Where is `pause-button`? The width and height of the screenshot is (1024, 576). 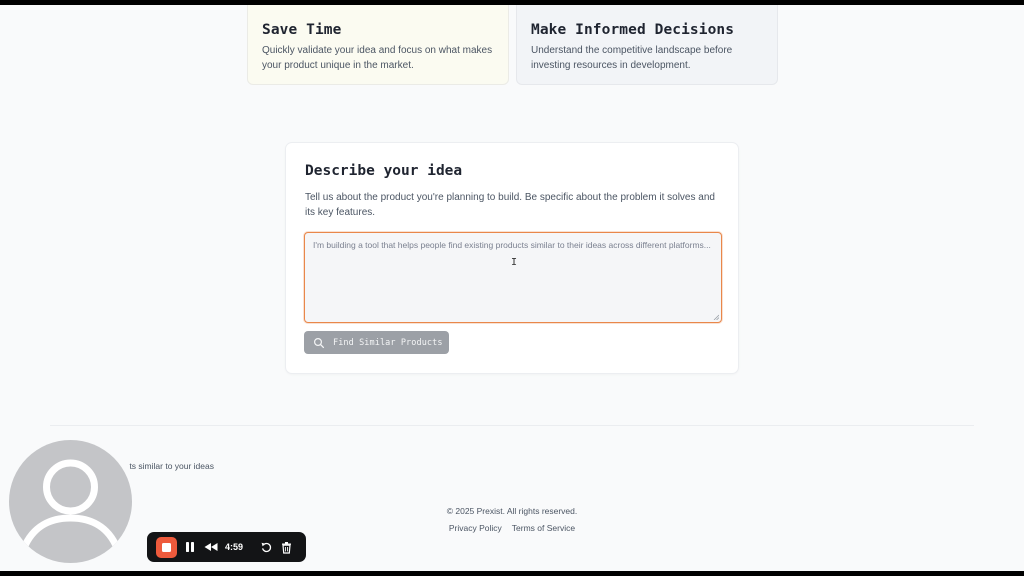 pause-button is located at coordinates (190, 547).